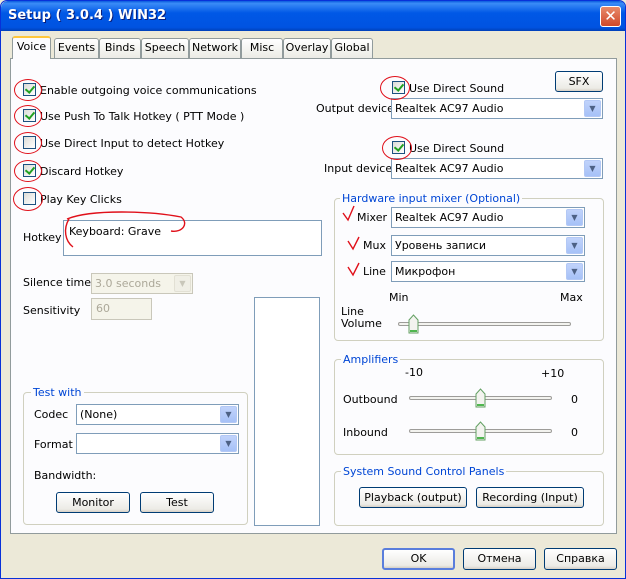 Image resolution: width=626 pixels, height=579 pixels. I want to click on output-direct-sound-checkbox, so click(398, 87).